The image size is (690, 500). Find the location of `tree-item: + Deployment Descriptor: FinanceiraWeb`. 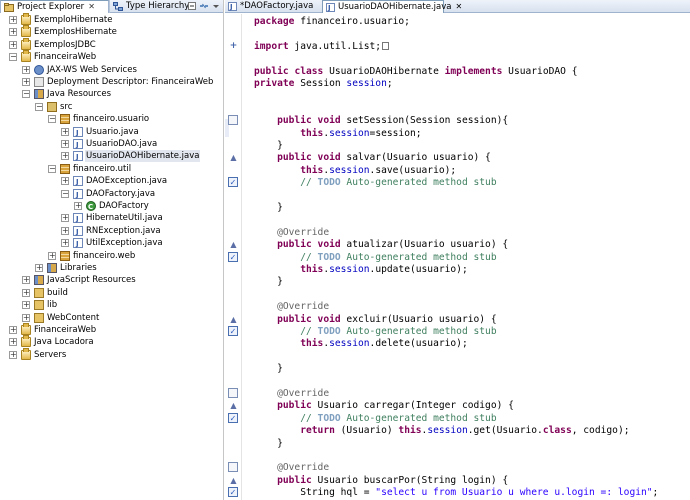

tree-item: + Deployment Descriptor: FinanceiraWeb is located at coordinates (111, 82).